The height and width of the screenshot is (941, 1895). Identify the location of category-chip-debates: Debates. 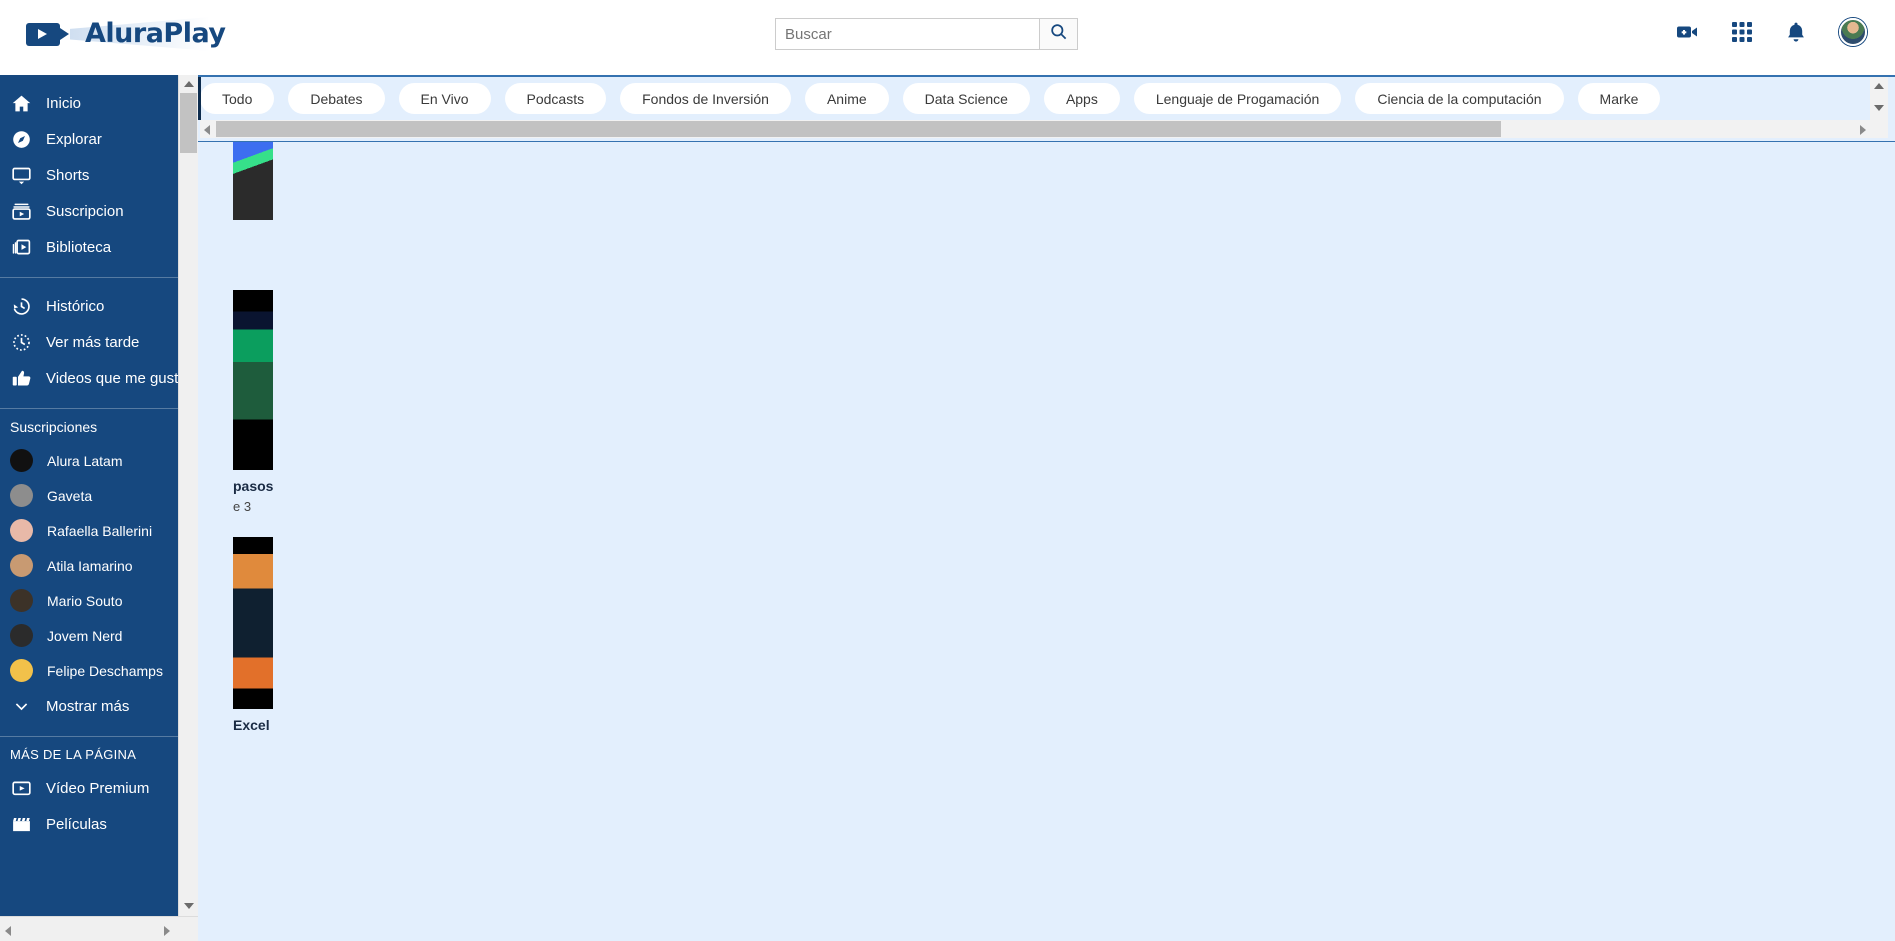
(336, 98).